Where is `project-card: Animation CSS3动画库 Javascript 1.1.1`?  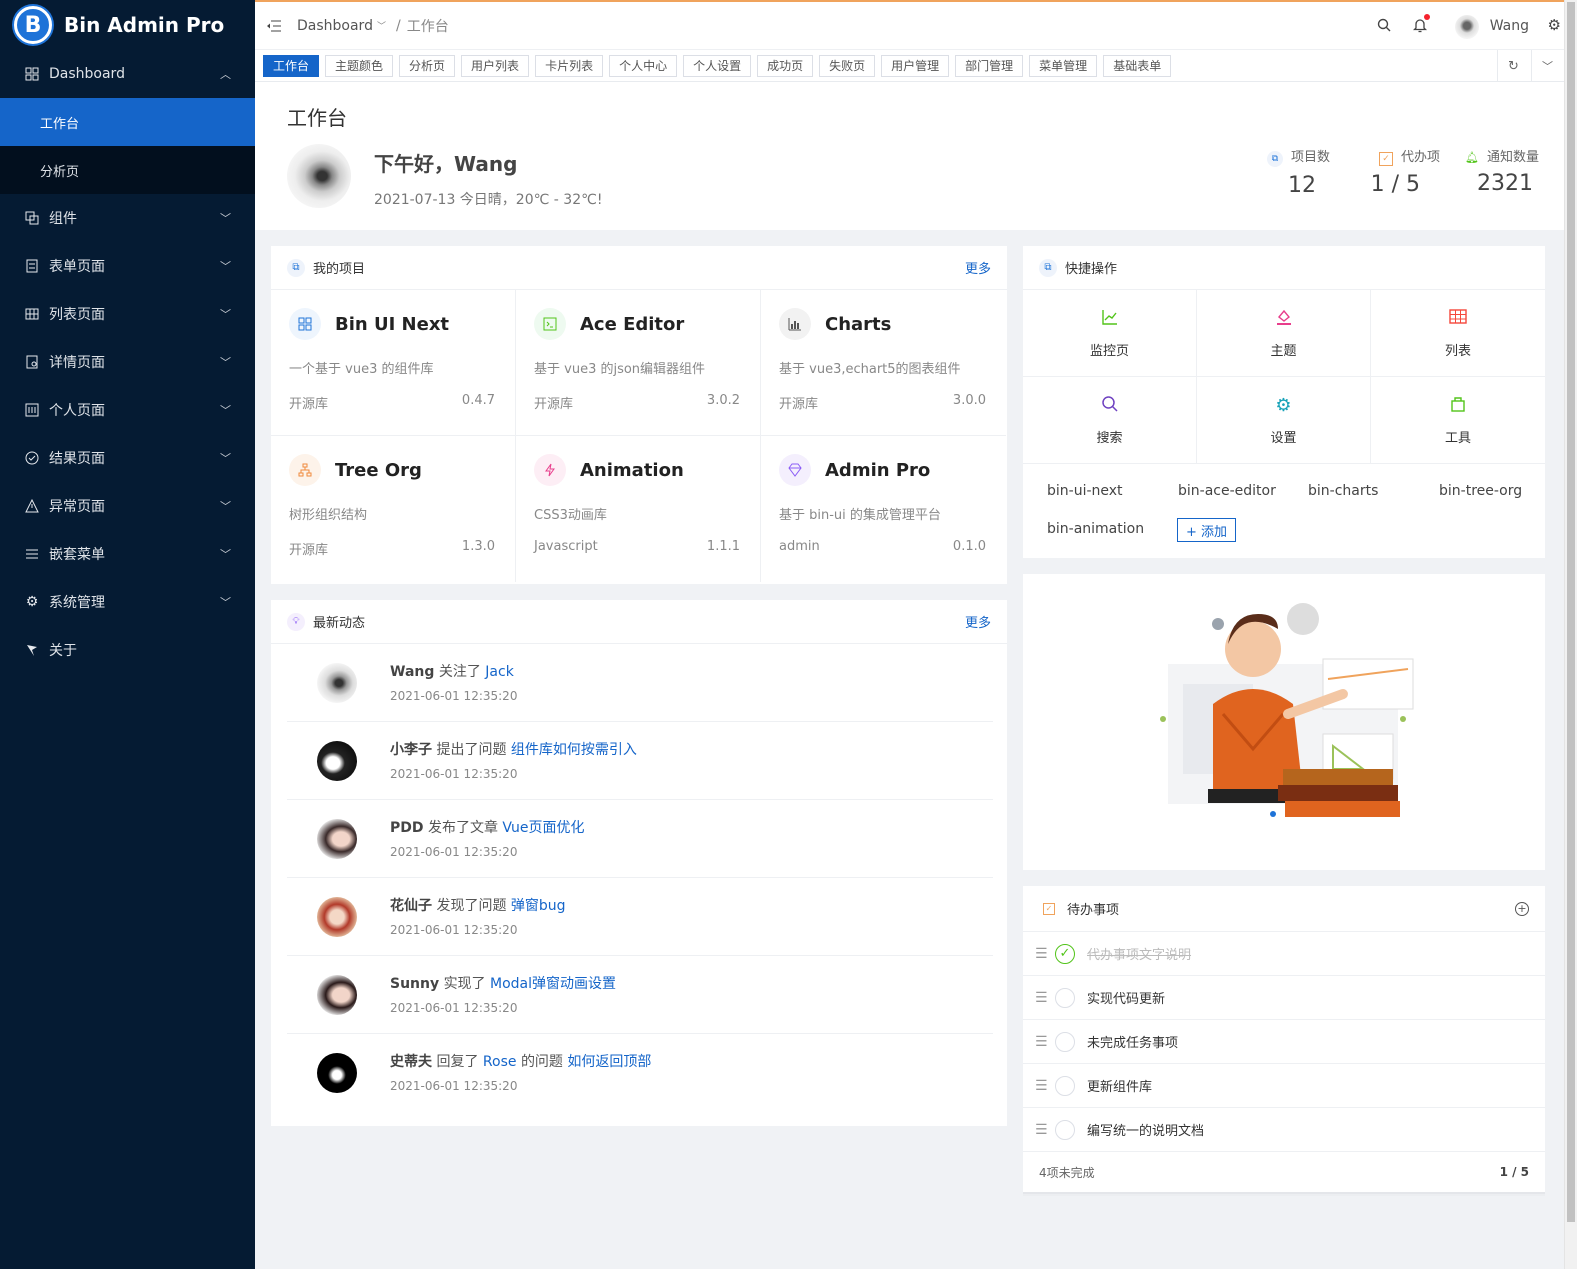
project-card: Animation CSS3动画库 Javascript 1.1.1 is located at coordinates (638, 509).